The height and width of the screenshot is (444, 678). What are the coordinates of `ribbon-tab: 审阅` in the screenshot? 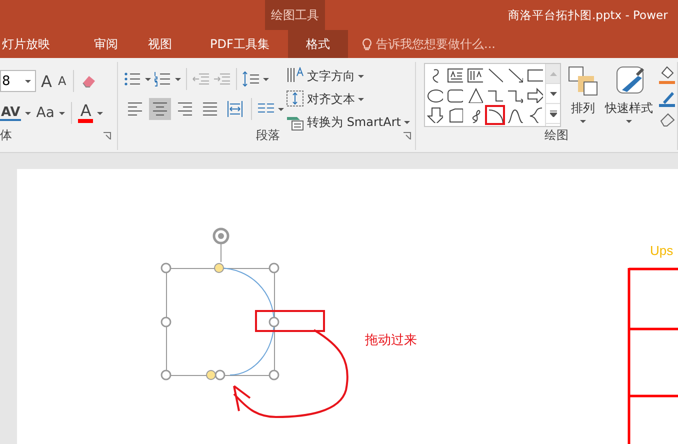 It's located at (121, 44).